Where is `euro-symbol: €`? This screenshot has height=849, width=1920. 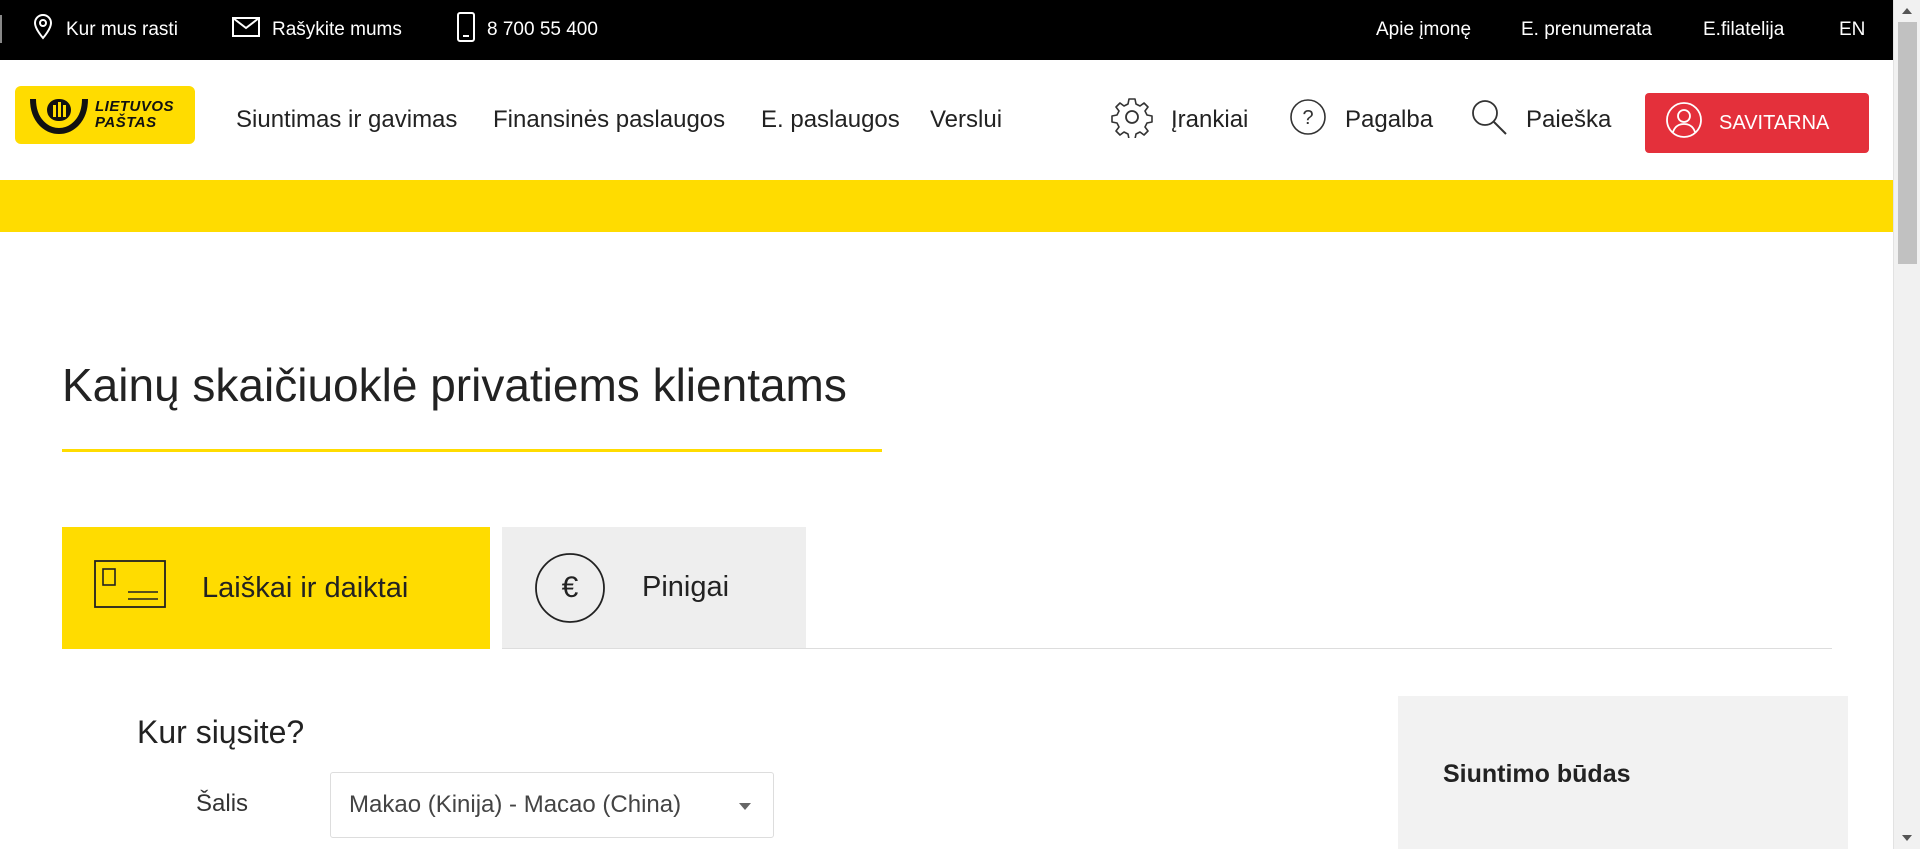 euro-symbol: € is located at coordinates (570, 587).